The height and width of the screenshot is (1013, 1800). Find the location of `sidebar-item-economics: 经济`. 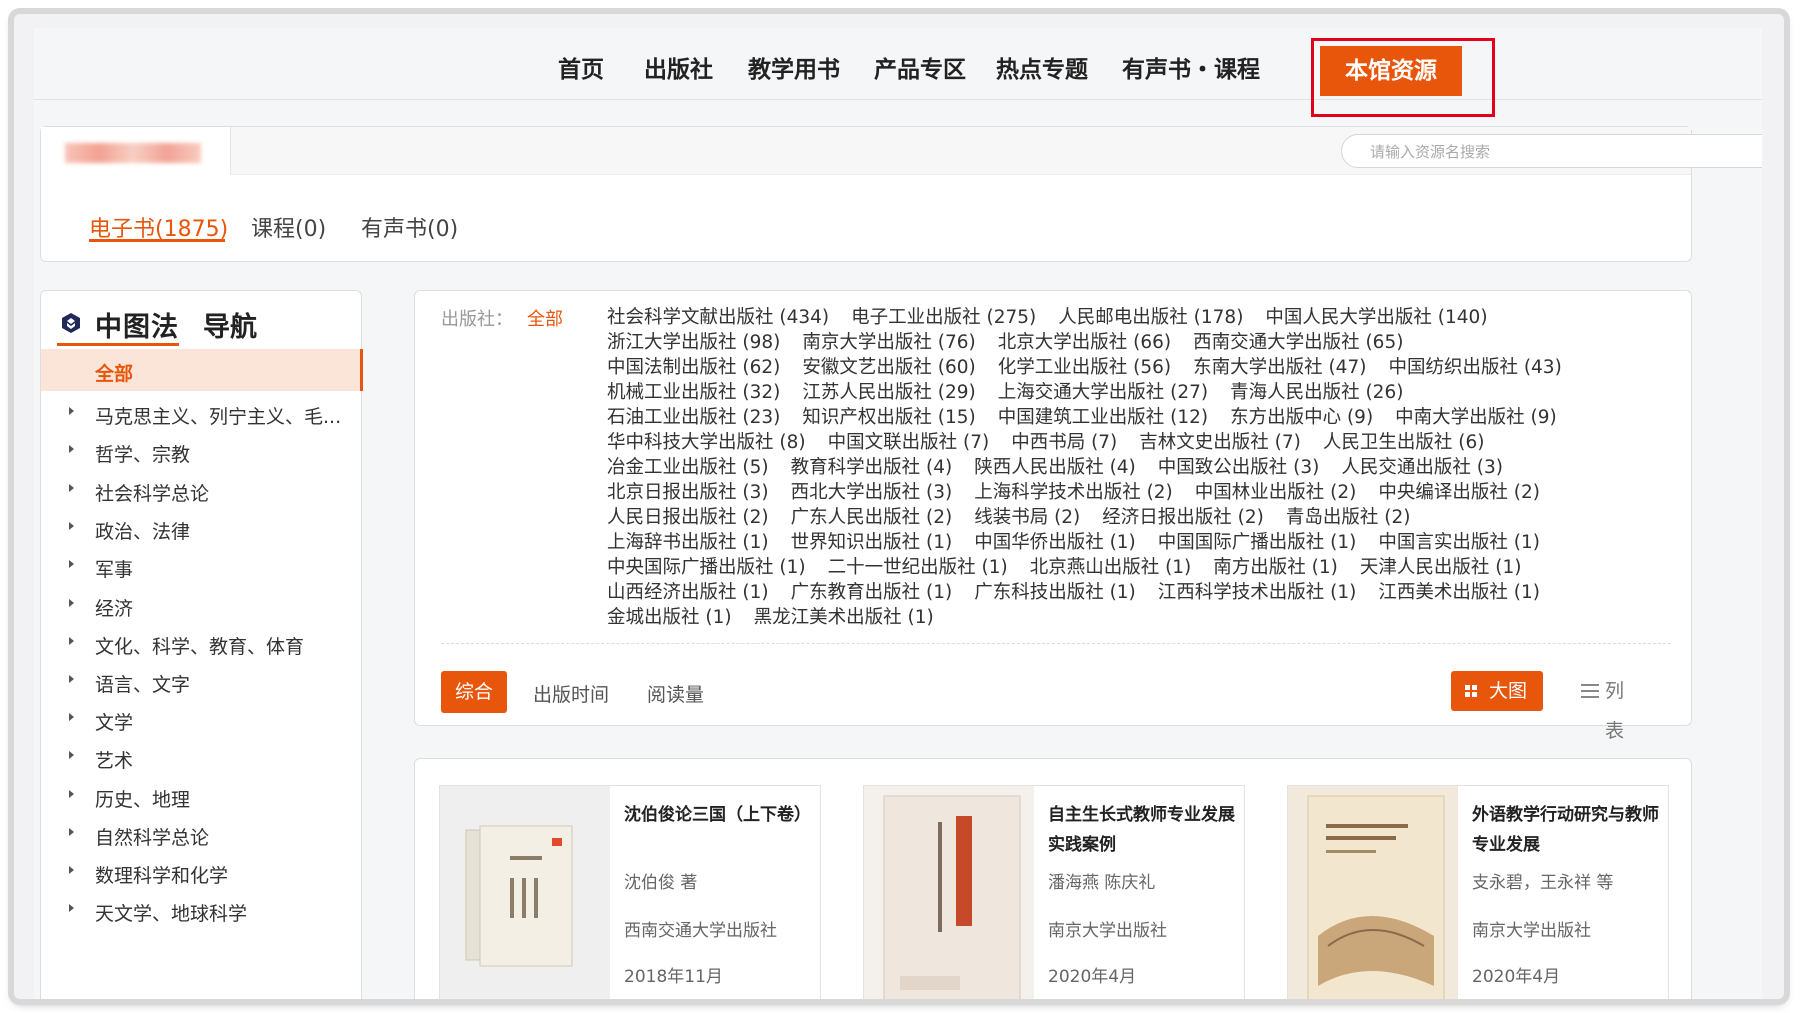

sidebar-item-economics: 经济 is located at coordinates (202, 605).